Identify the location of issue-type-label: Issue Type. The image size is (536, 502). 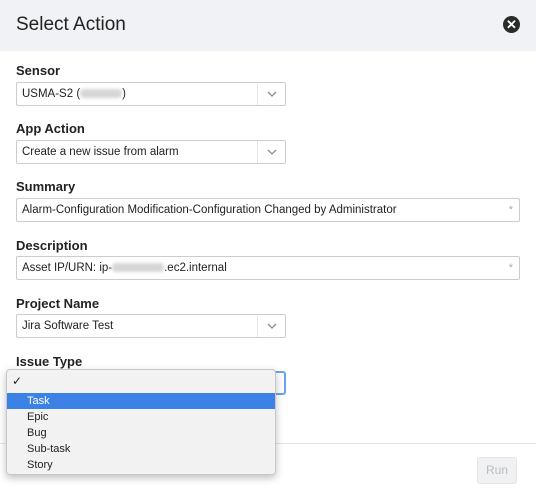
(49, 361).